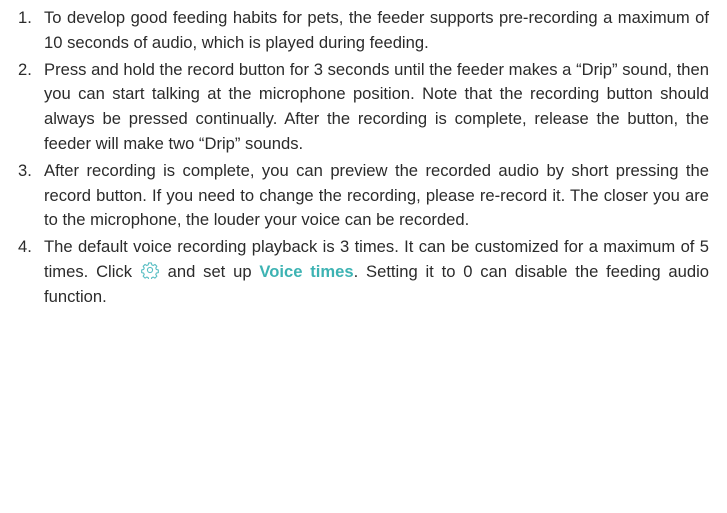  I want to click on item-number: 2., so click(25, 69).